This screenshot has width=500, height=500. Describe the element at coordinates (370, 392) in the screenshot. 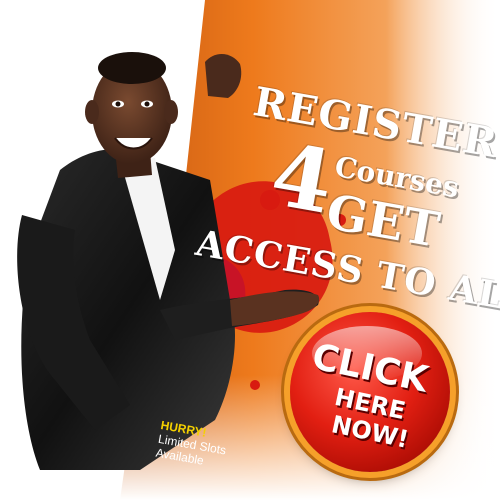

I see `click-here-button: CLICK HERE NOW!` at that location.